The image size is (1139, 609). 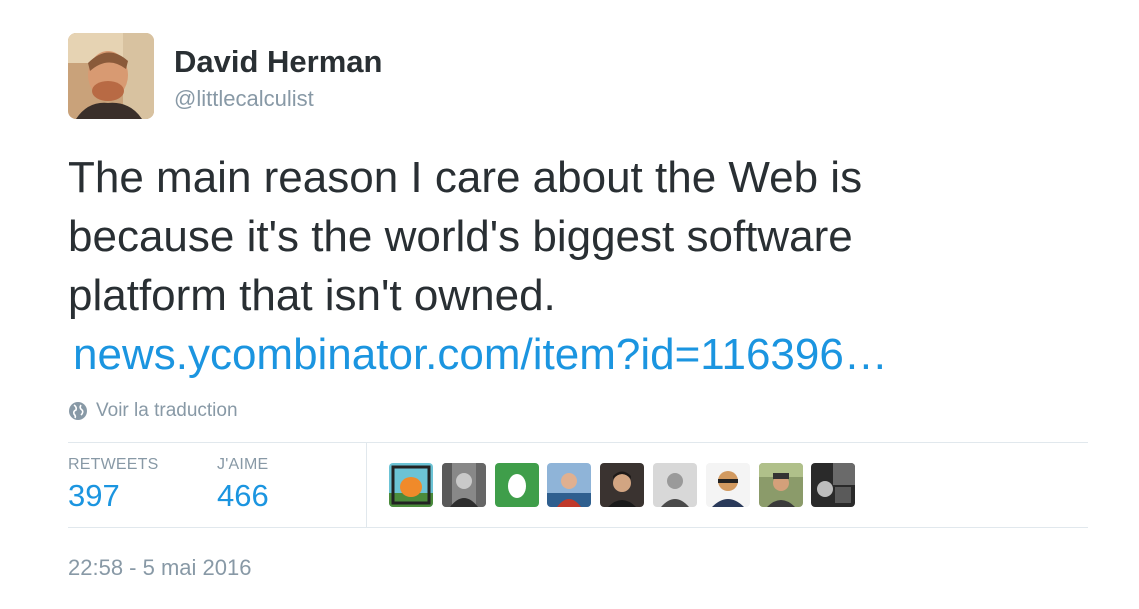 What do you see at coordinates (78, 411) in the screenshot?
I see `globe-icon` at bounding box center [78, 411].